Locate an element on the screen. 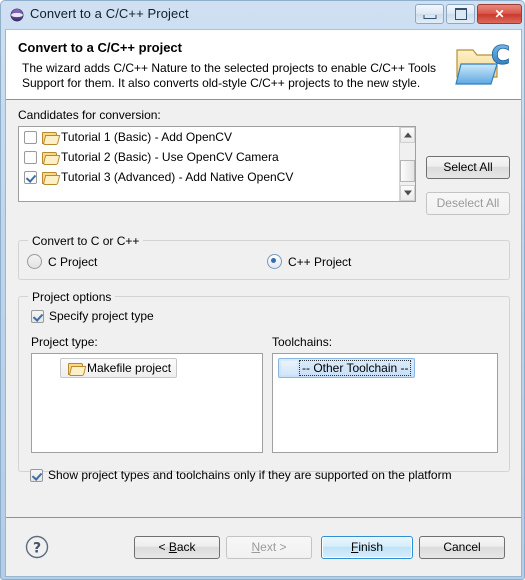 This screenshot has width=525, height=580. project-type-list: Makefile project is located at coordinates (147, 403).